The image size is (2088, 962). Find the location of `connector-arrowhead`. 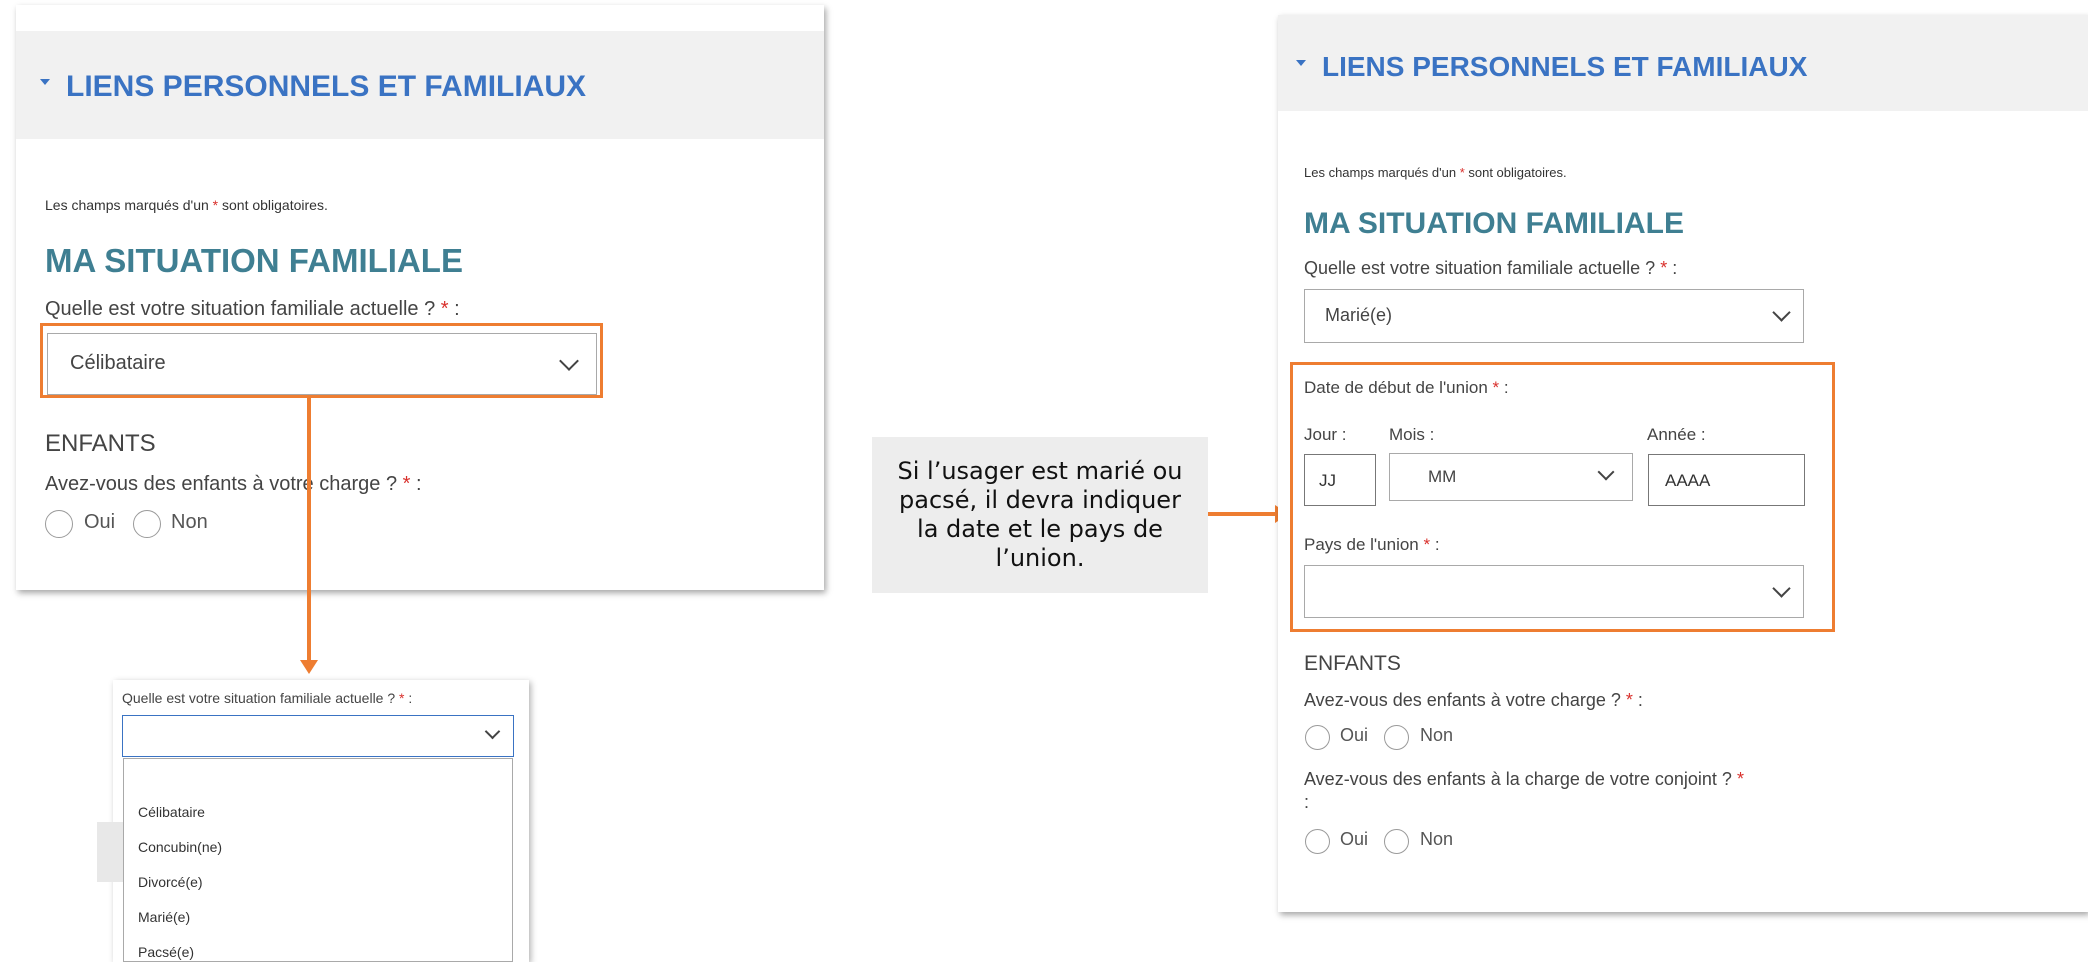

connector-arrowhead is located at coordinates (309, 667).